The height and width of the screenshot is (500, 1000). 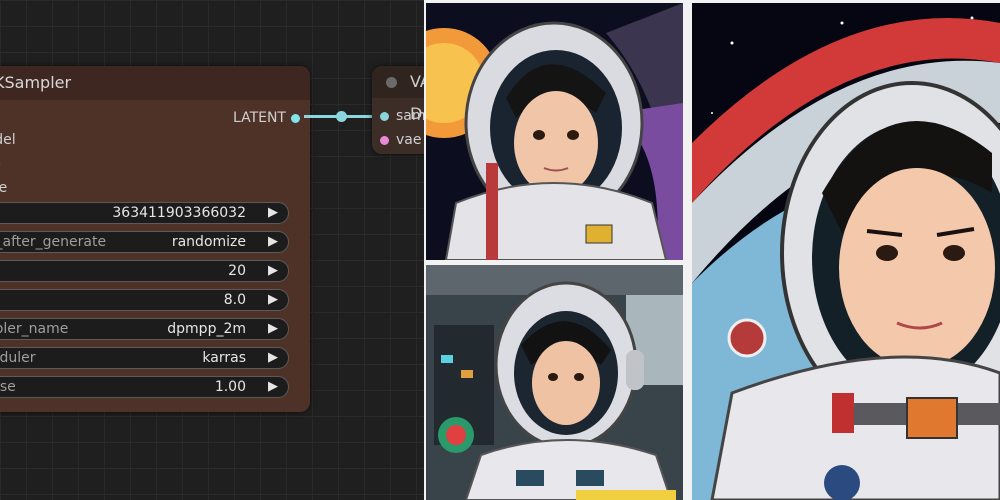 What do you see at coordinates (206, 329) in the screenshot?
I see `widget-value: dpmpp_2m` at bounding box center [206, 329].